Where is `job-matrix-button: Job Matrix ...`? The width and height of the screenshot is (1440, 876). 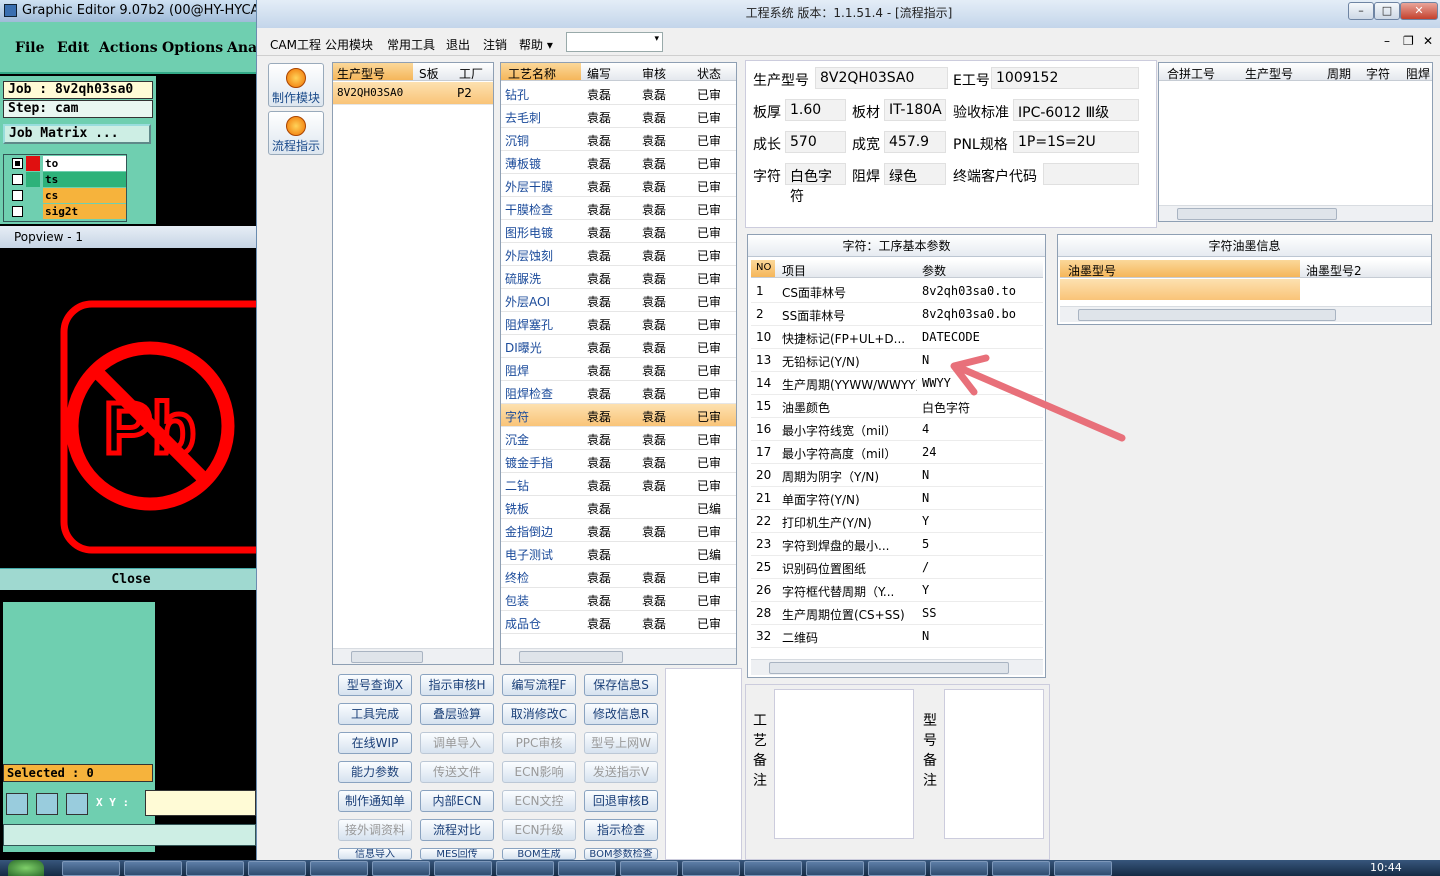
job-matrix-button: Job Matrix ... is located at coordinates (77, 134).